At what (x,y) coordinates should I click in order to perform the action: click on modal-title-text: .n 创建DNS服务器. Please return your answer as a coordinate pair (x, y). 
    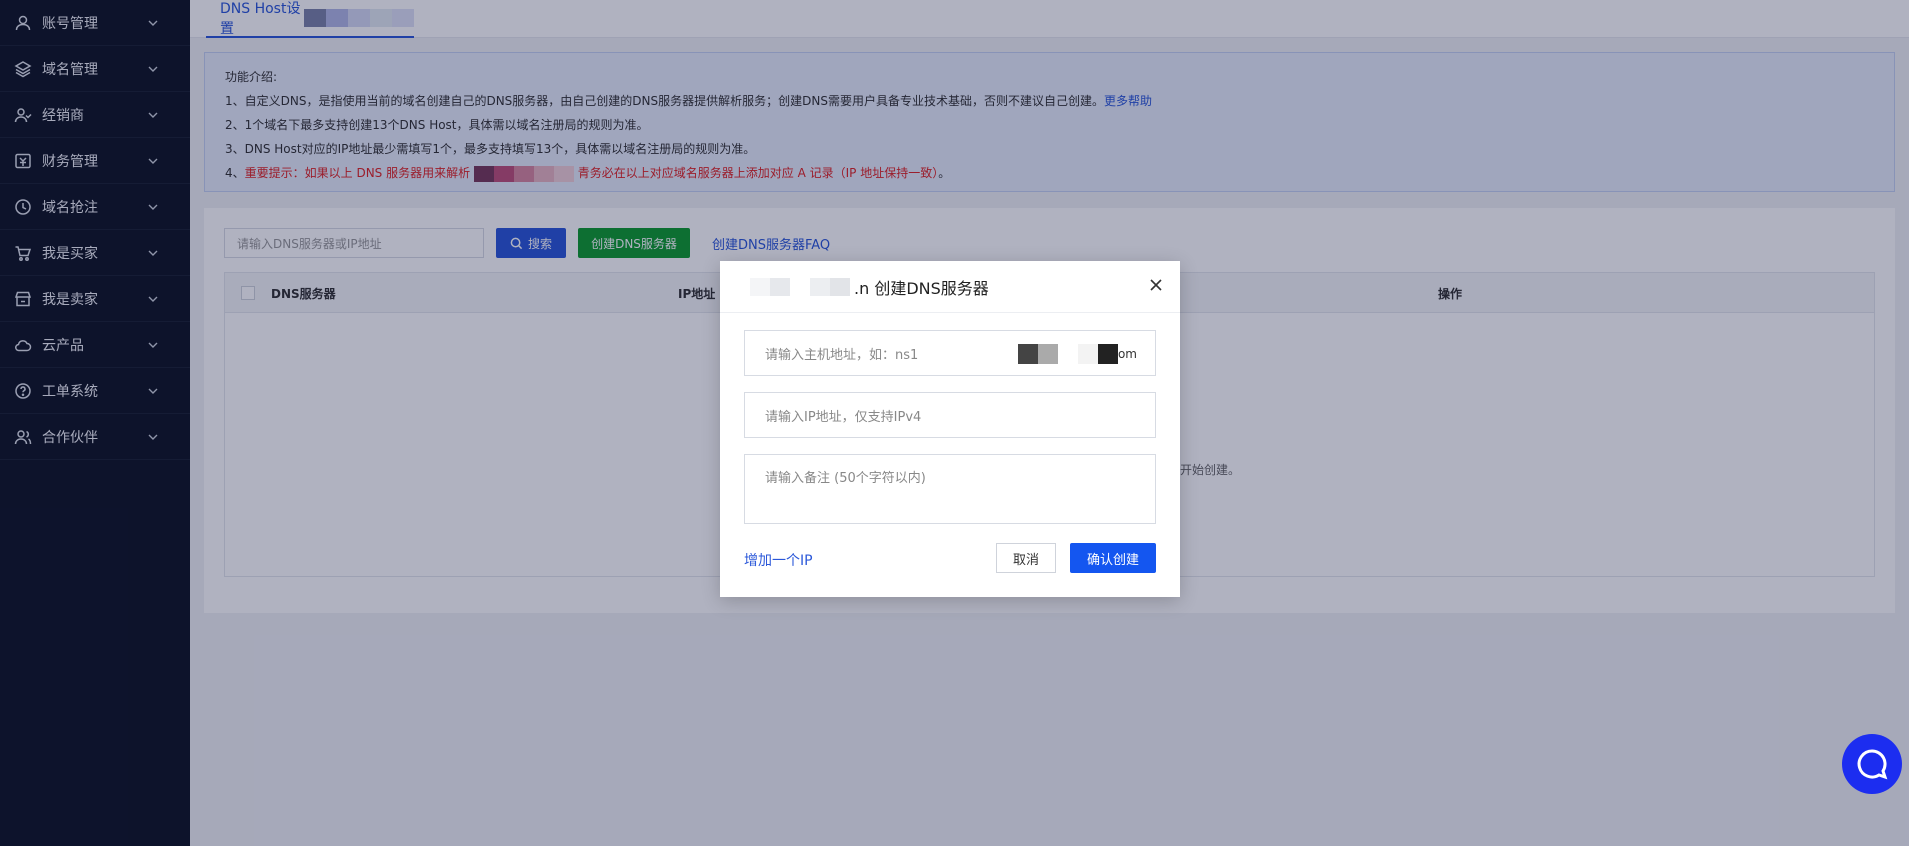
    Looking at the image, I should click on (921, 288).